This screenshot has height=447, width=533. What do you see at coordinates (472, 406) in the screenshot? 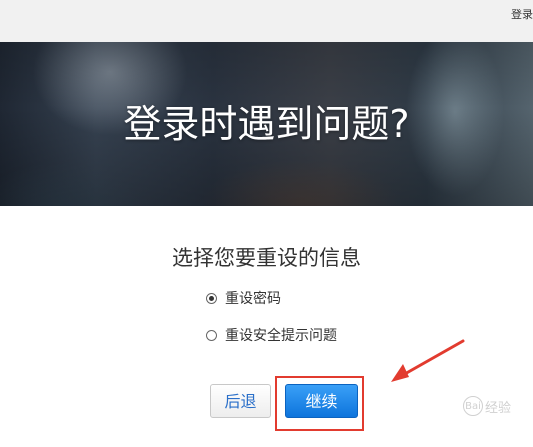
I see `watermark-badge-icon: Bai` at bounding box center [472, 406].